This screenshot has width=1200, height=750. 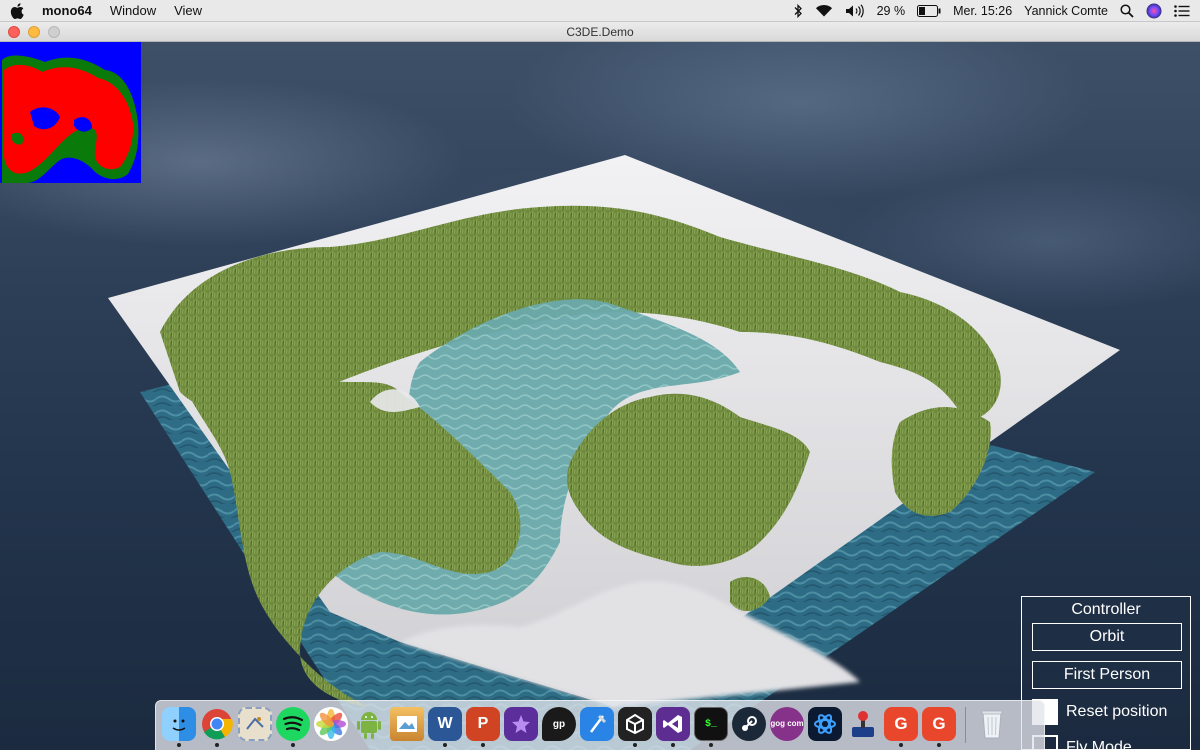 What do you see at coordinates (992, 724) in the screenshot?
I see `trash-icon` at bounding box center [992, 724].